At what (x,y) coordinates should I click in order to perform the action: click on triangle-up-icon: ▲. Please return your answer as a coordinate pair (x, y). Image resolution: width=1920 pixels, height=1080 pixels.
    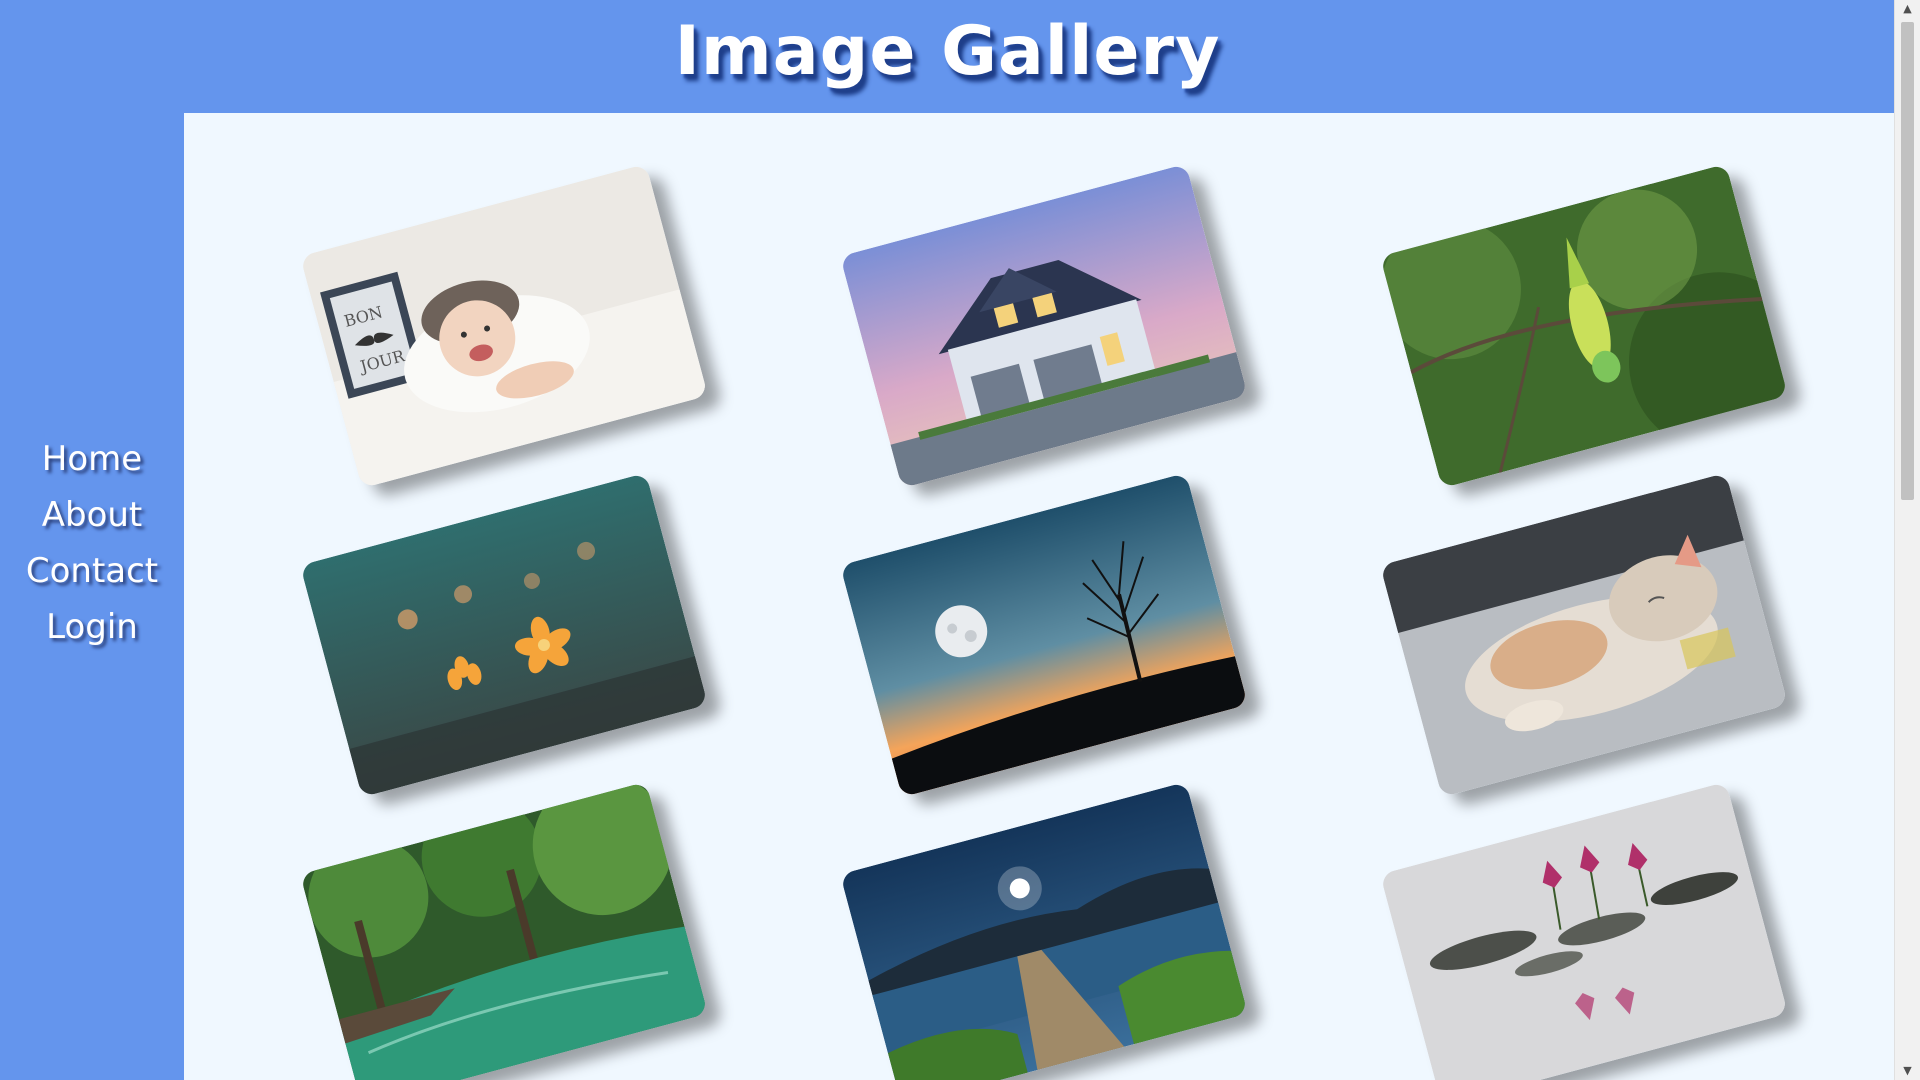
    Looking at the image, I should click on (1907, 9).